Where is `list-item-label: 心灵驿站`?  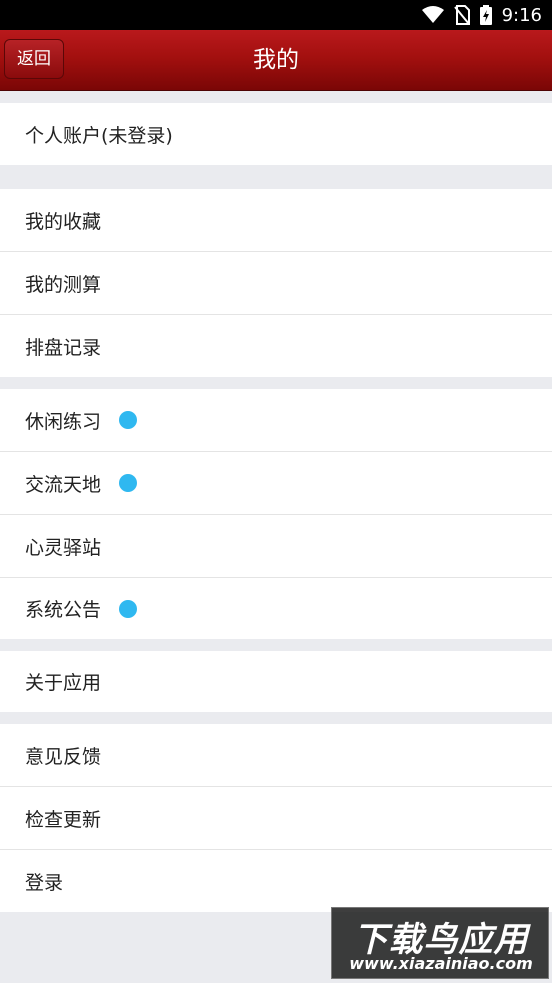
list-item-label: 心灵驿站 is located at coordinates (63, 547).